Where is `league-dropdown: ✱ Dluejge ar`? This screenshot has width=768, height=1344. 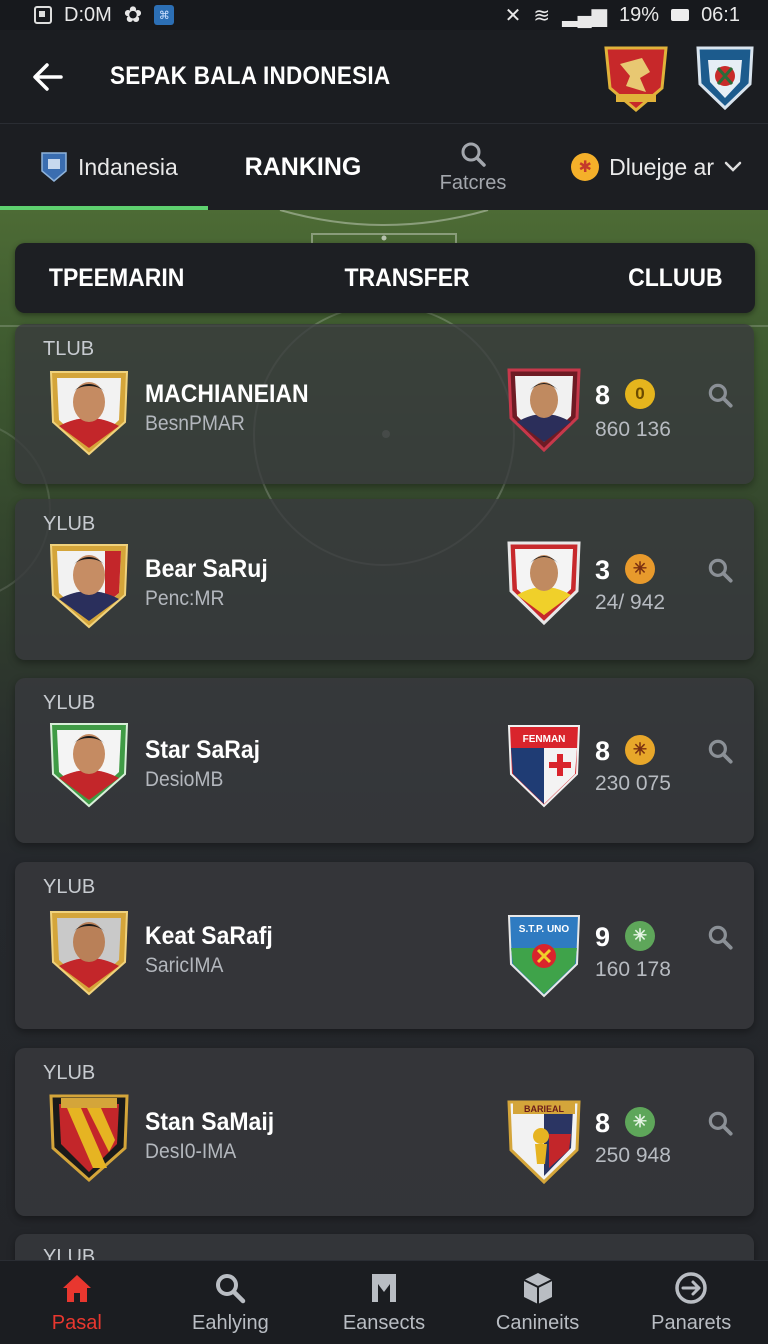 league-dropdown: ✱ Dluejge ar is located at coordinates (658, 167).